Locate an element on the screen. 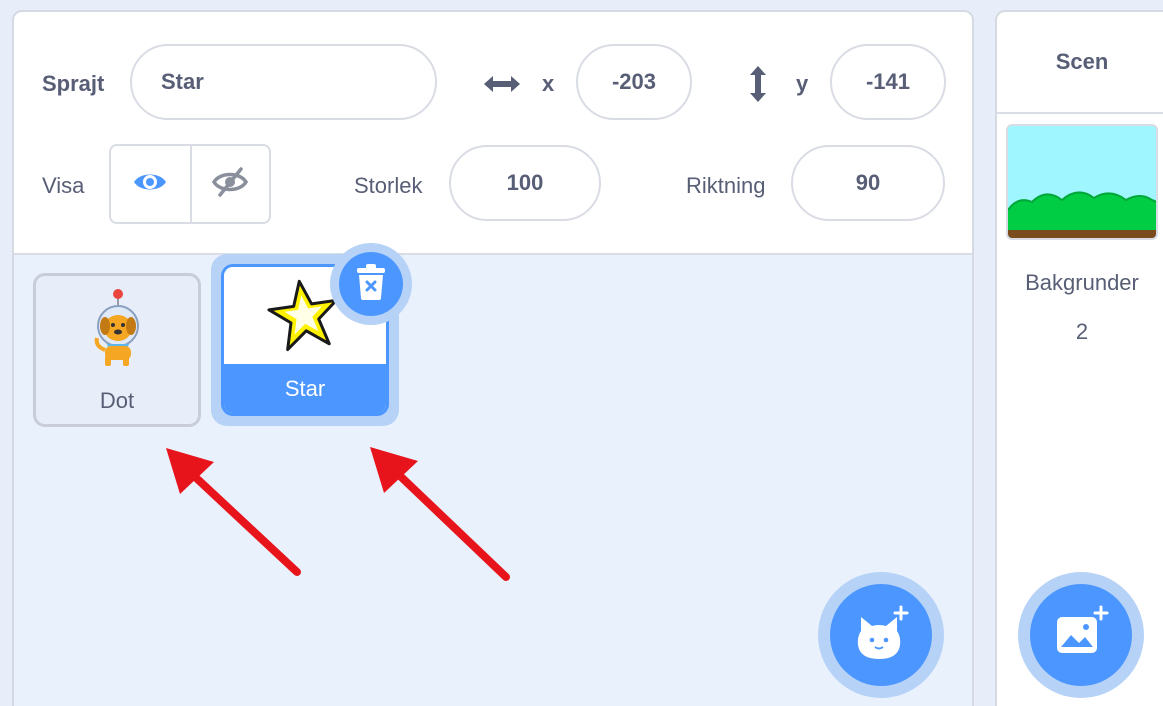  direction-label: Riktning is located at coordinates (726, 185).